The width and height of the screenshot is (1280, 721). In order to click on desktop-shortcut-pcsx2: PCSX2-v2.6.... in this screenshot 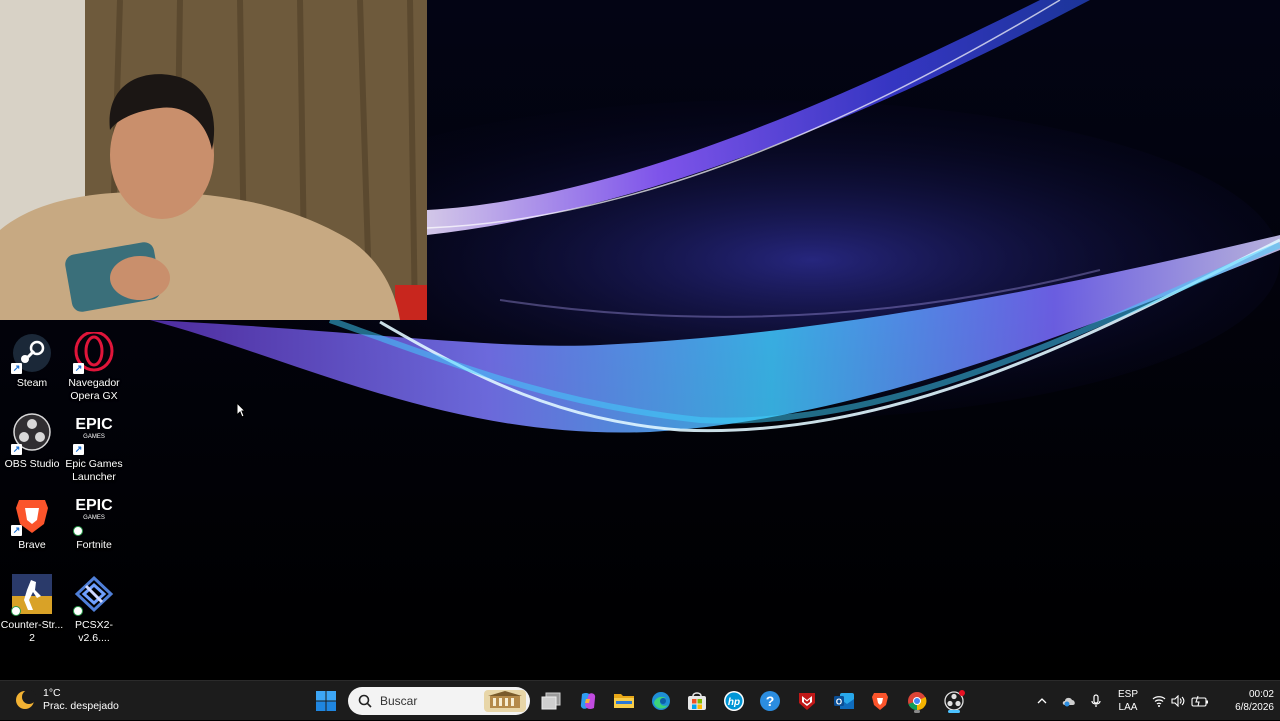, I will do `click(94, 609)`.